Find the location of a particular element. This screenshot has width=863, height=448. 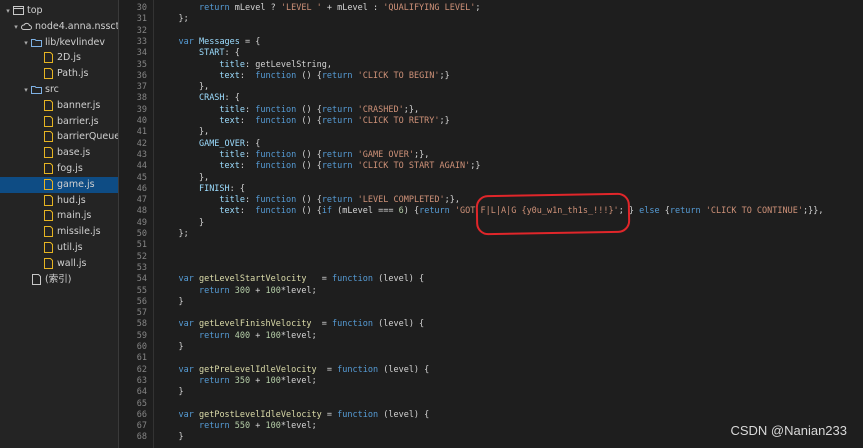

tree-item: main.js is located at coordinates (59, 216).